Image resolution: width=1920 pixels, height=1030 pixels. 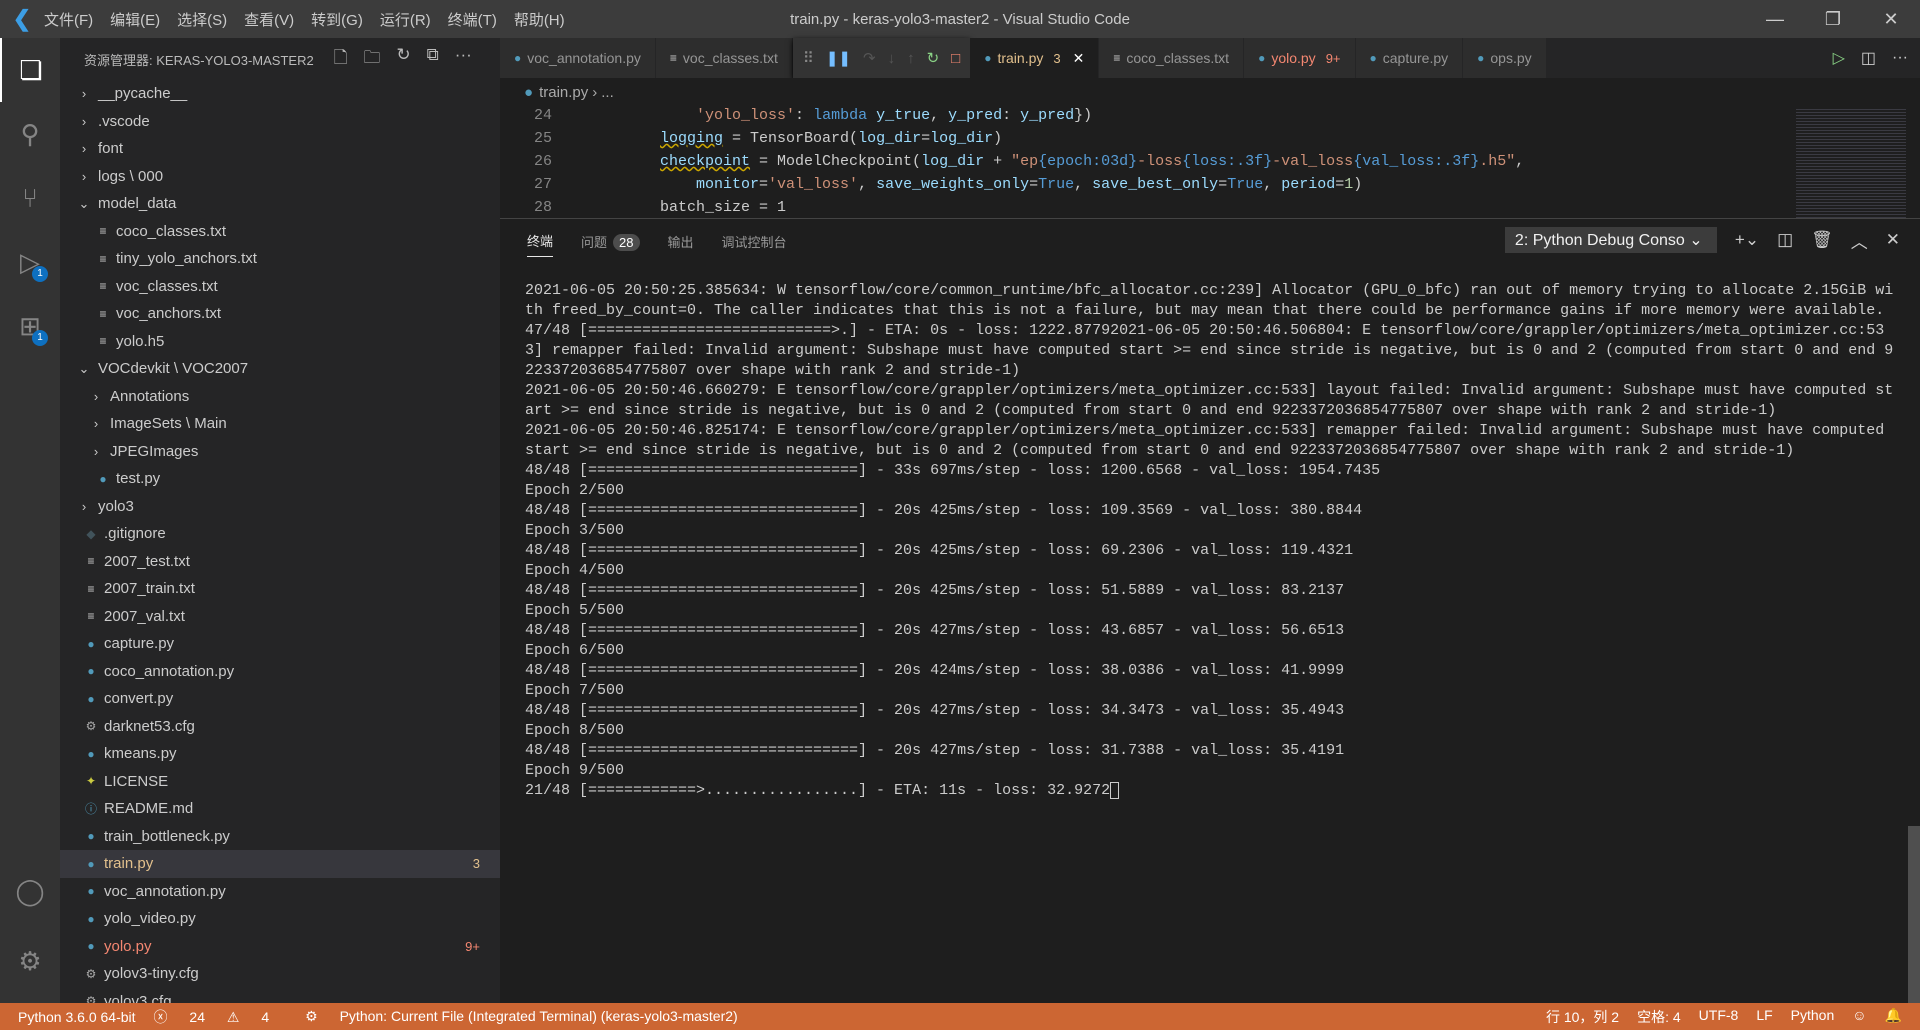 I want to click on maximize-panel-chevron-up-icon: ︿, so click(x=1859, y=240).